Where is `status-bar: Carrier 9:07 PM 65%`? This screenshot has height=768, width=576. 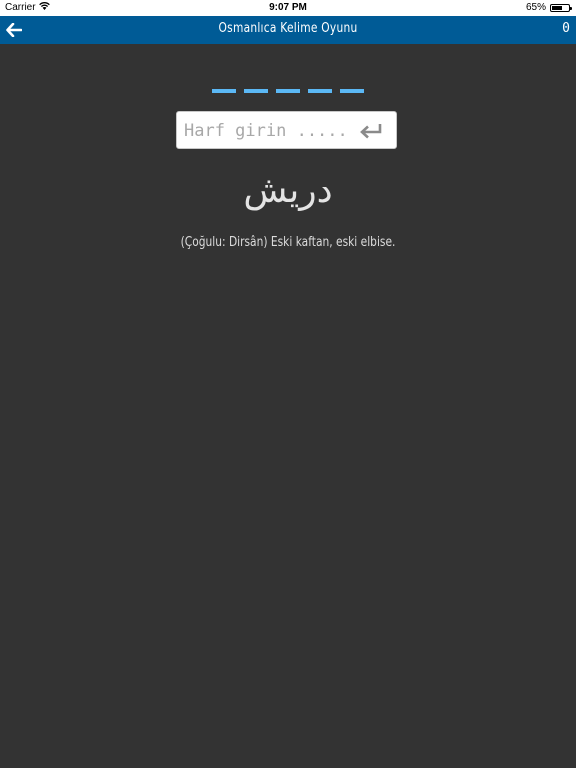
status-bar: Carrier 9:07 PM 65% is located at coordinates (288, 8).